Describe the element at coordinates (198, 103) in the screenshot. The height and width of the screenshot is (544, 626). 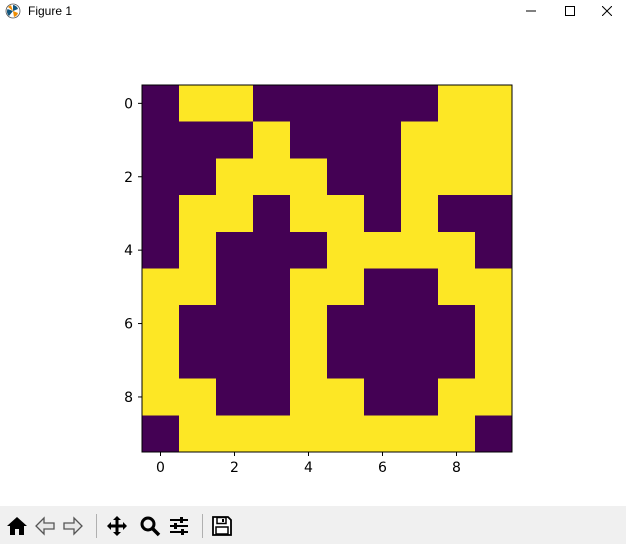
I see `heatmap-cell-r0-c1` at that location.